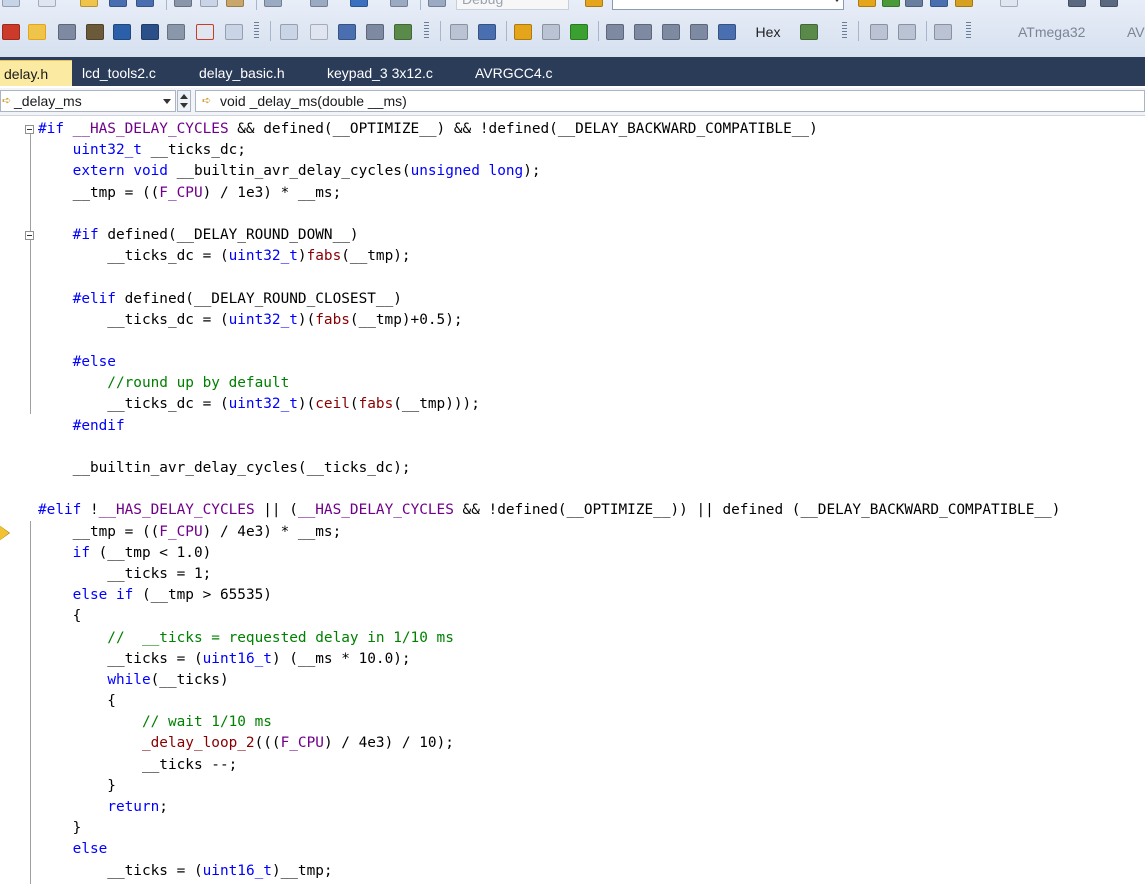 The image size is (1145, 884). Describe the element at coordinates (235, 5) in the screenshot. I see `paste-icon` at that location.